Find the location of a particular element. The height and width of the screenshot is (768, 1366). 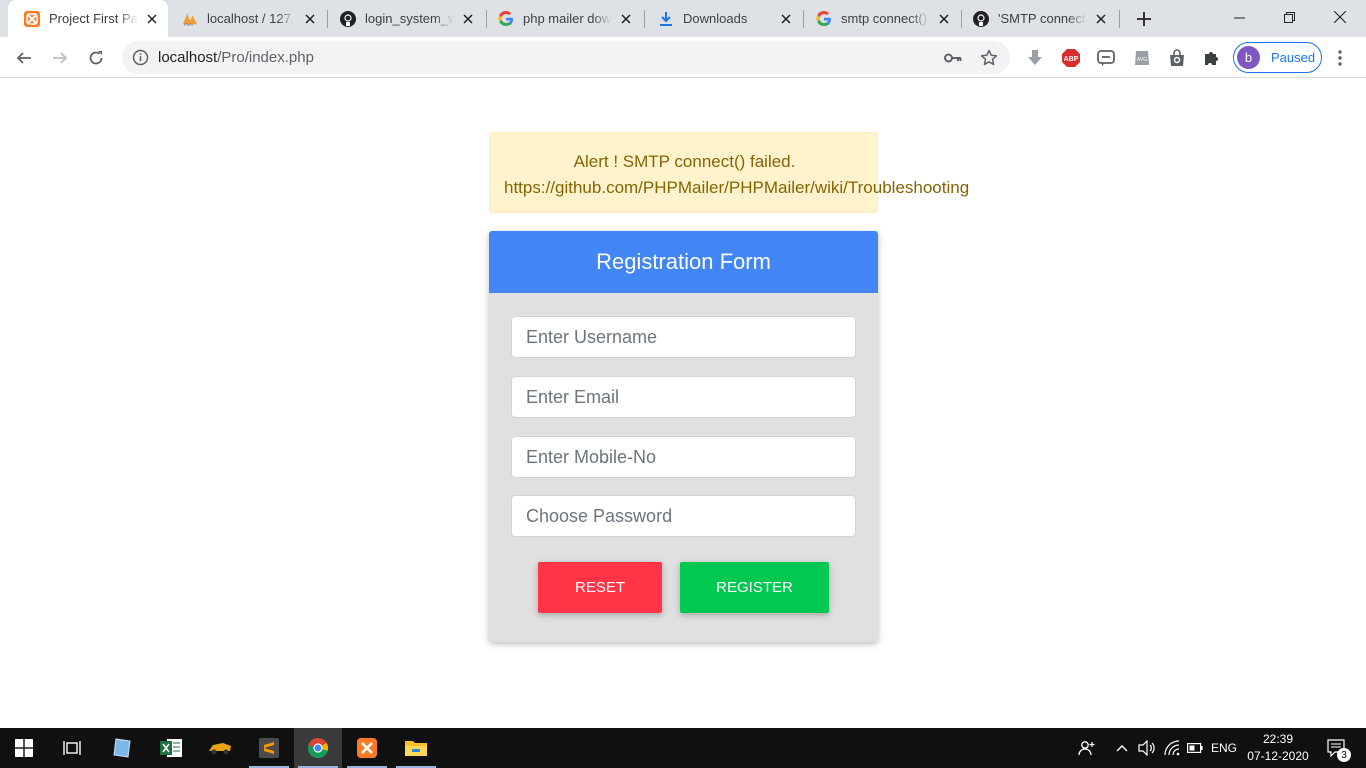

svg-text: AVG is located at coordinates (1142, 60).